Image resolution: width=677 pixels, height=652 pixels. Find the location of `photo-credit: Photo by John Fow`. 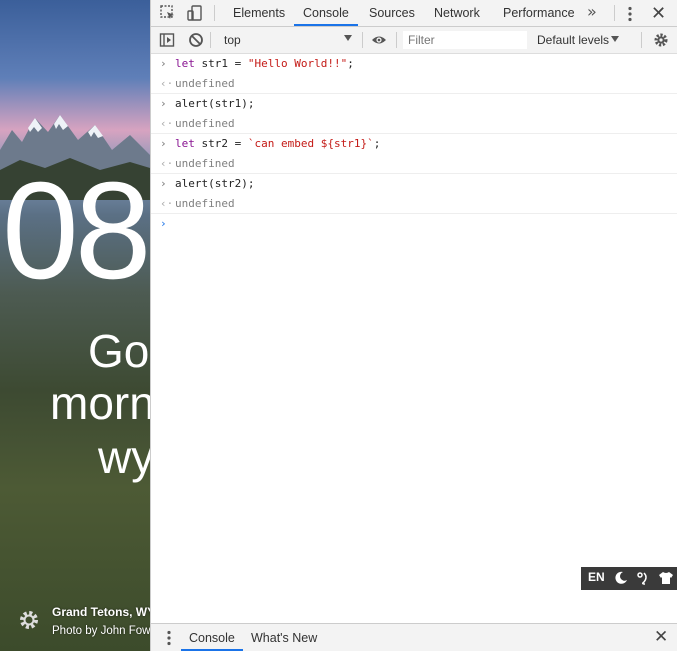

photo-credit: Photo by John Fow is located at coordinates (101, 631).